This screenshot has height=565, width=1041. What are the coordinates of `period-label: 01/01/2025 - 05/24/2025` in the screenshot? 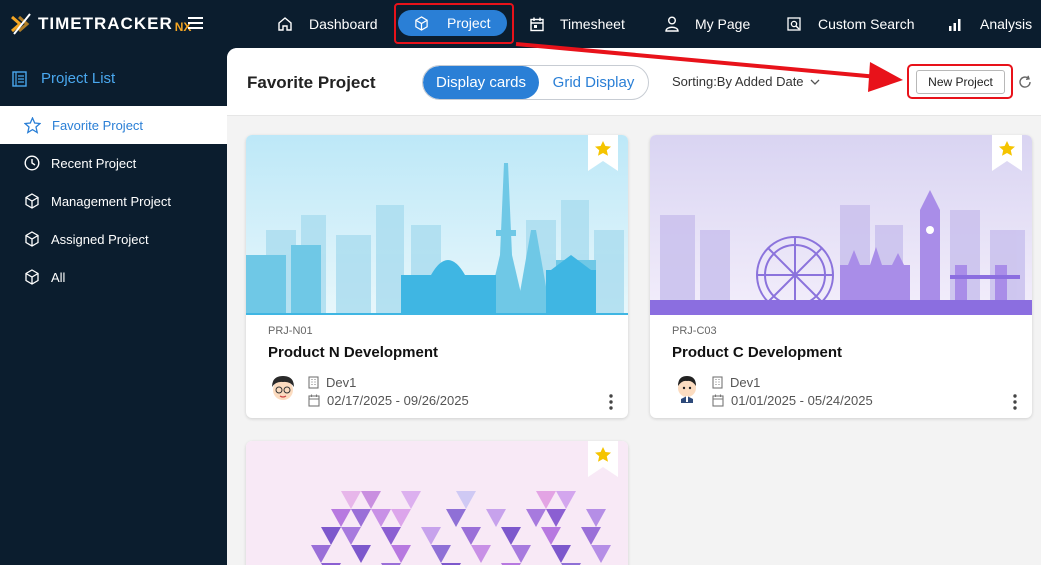 It's located at (802, 400).